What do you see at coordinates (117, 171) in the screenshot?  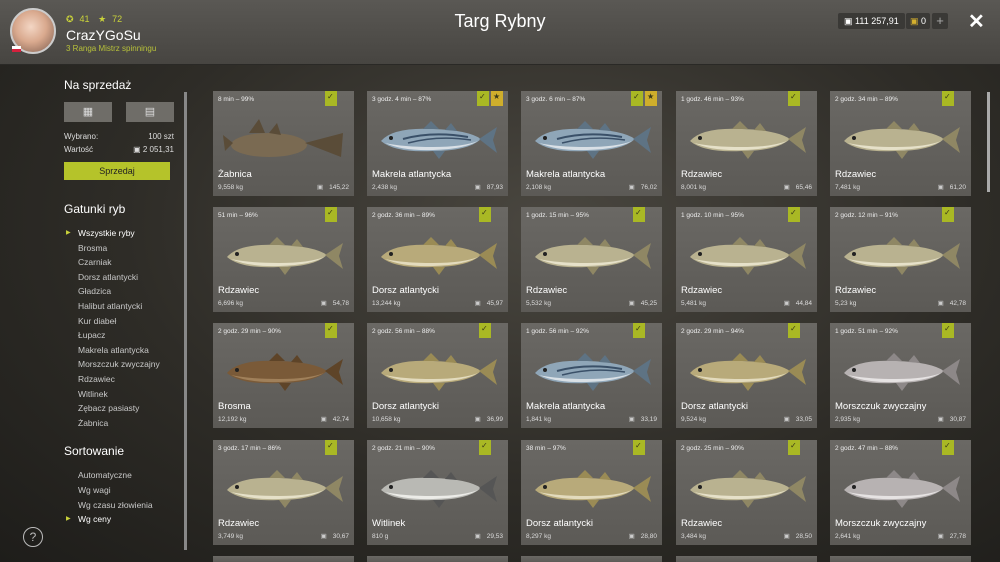 I see `sell-button: Sprzedaj` at bounding box center [117, 171].